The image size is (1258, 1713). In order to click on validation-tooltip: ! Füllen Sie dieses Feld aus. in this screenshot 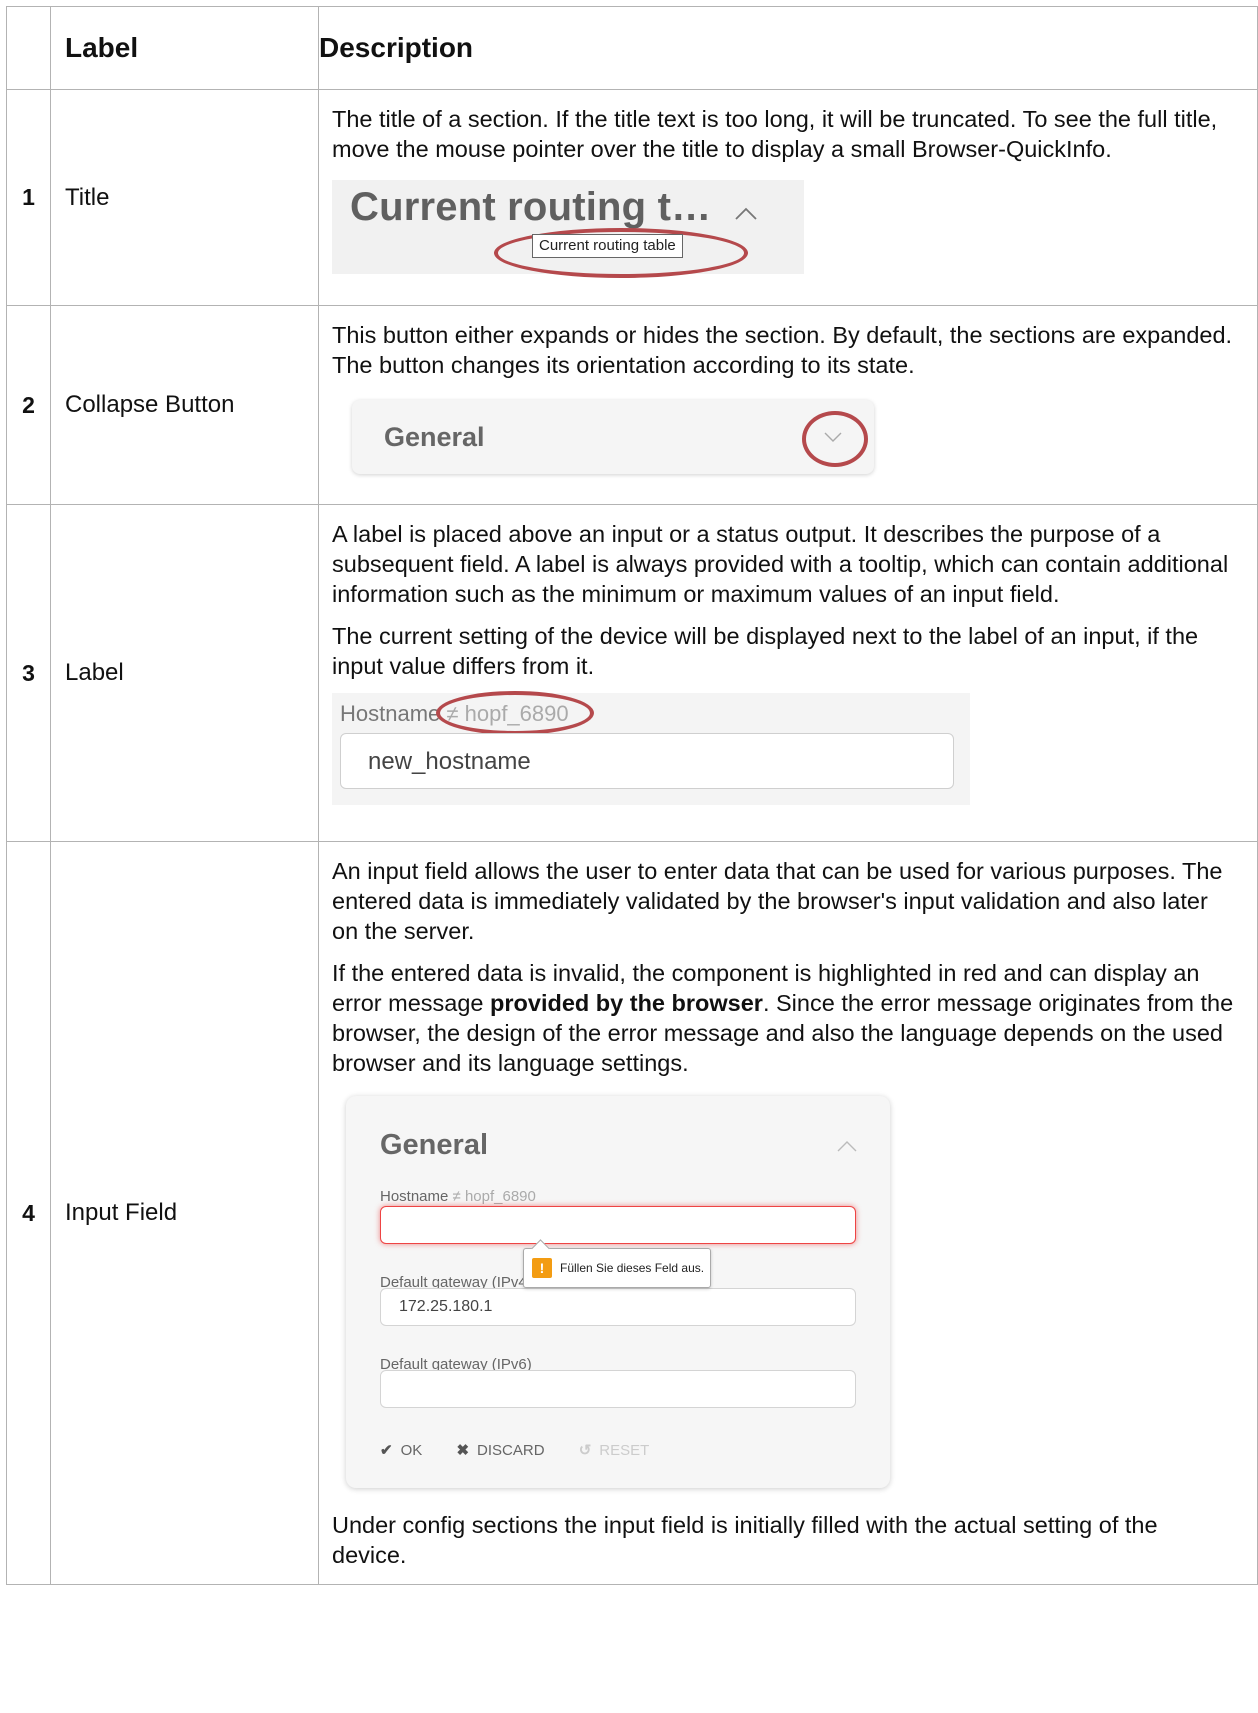, I will do `click(617, 1263)`.